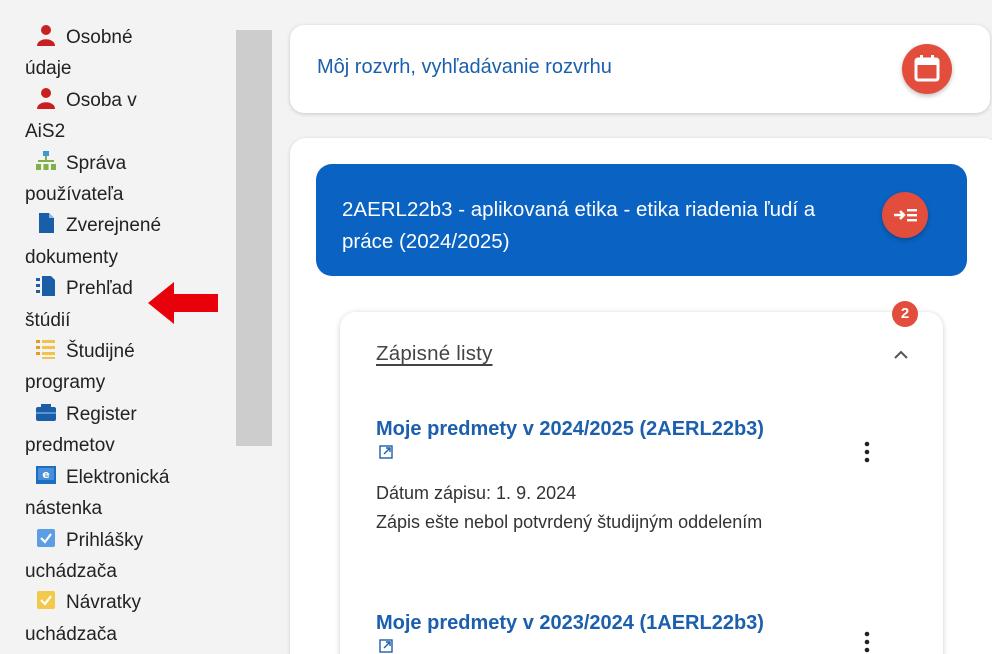 The image size is (992, 654). I want to click on sidebar-item-label: Elektronická, so click(118, 477).